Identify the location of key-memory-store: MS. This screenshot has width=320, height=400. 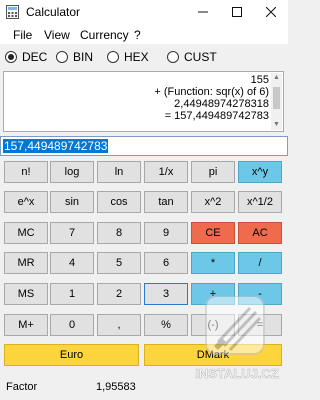
(26, 294).